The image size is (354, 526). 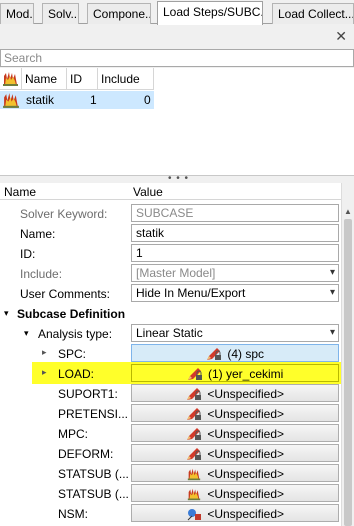 I want to click on include-select: [Master Model] ▾, so click(x=235, y=273).